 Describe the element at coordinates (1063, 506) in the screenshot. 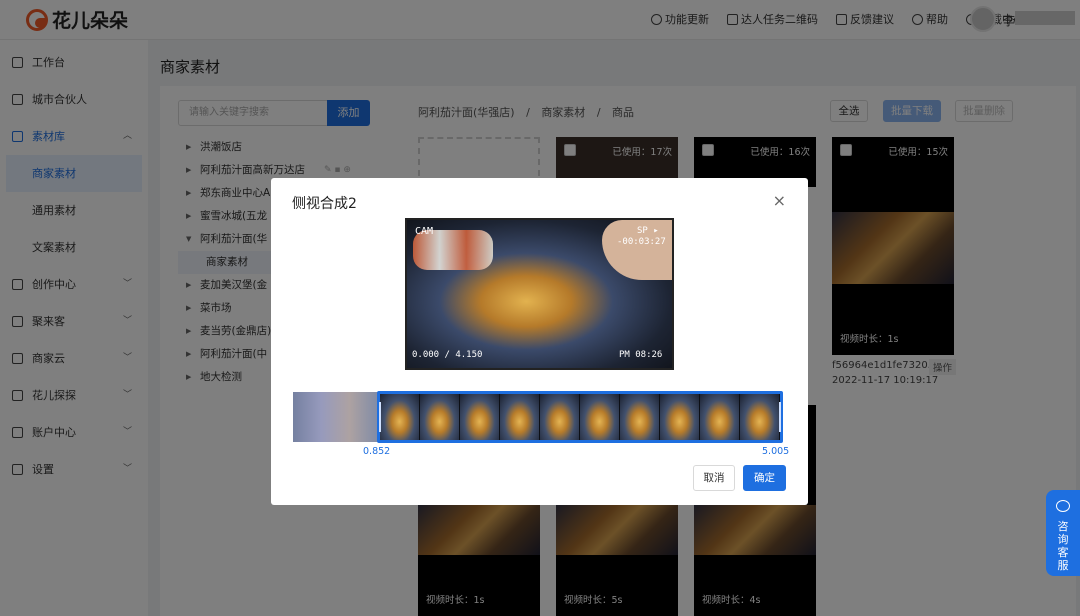

I see `chat-icon` at that location.